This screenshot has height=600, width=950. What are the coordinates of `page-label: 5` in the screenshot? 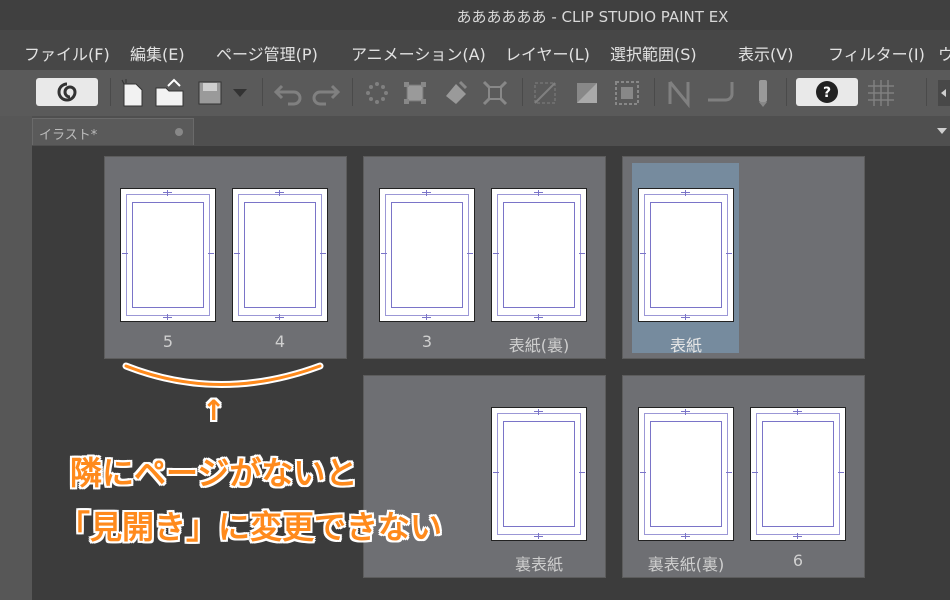 It's located at (168, 341).